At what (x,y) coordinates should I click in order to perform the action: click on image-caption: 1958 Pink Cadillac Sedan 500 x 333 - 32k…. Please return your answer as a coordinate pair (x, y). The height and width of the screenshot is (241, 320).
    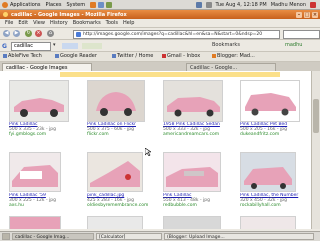
    Looking at the image, I should click on (198, 129).